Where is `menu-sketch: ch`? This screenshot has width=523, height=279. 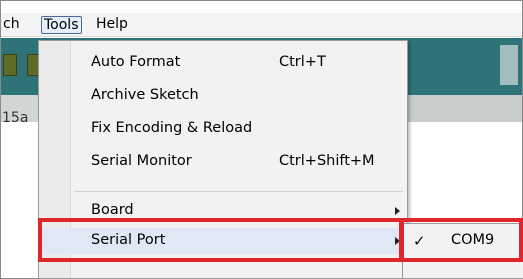 menu-sketch: ch is located at coordinates (11, 25).